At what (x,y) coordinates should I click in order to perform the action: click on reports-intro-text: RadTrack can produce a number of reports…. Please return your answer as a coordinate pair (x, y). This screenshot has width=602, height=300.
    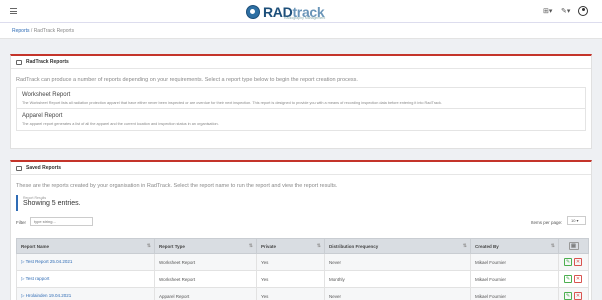
    Looking at the image, I should click on (187, 80).